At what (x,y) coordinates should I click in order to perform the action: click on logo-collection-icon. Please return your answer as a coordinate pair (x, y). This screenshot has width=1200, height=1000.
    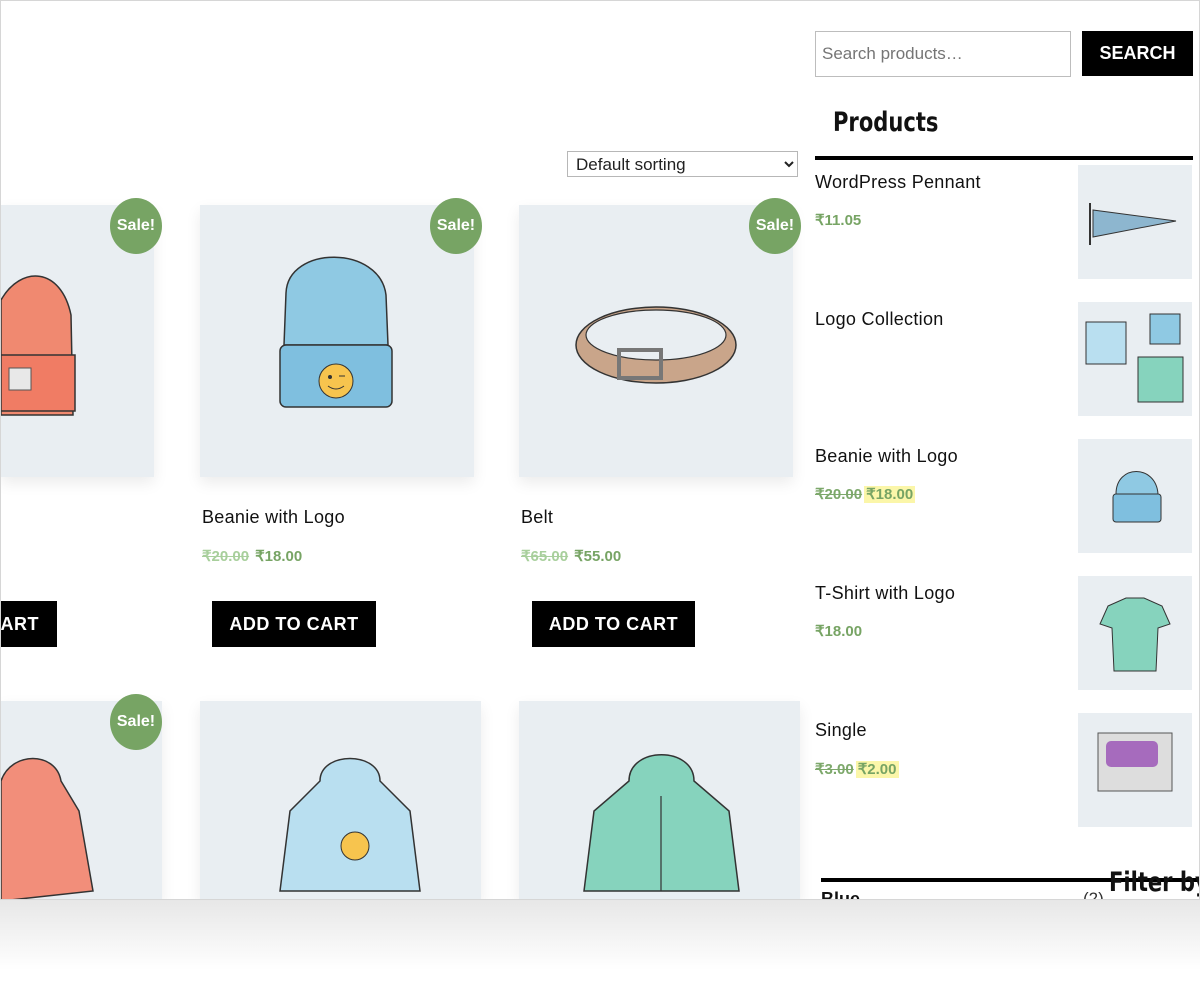
    Looking at the image, I should click on (1134, 358).